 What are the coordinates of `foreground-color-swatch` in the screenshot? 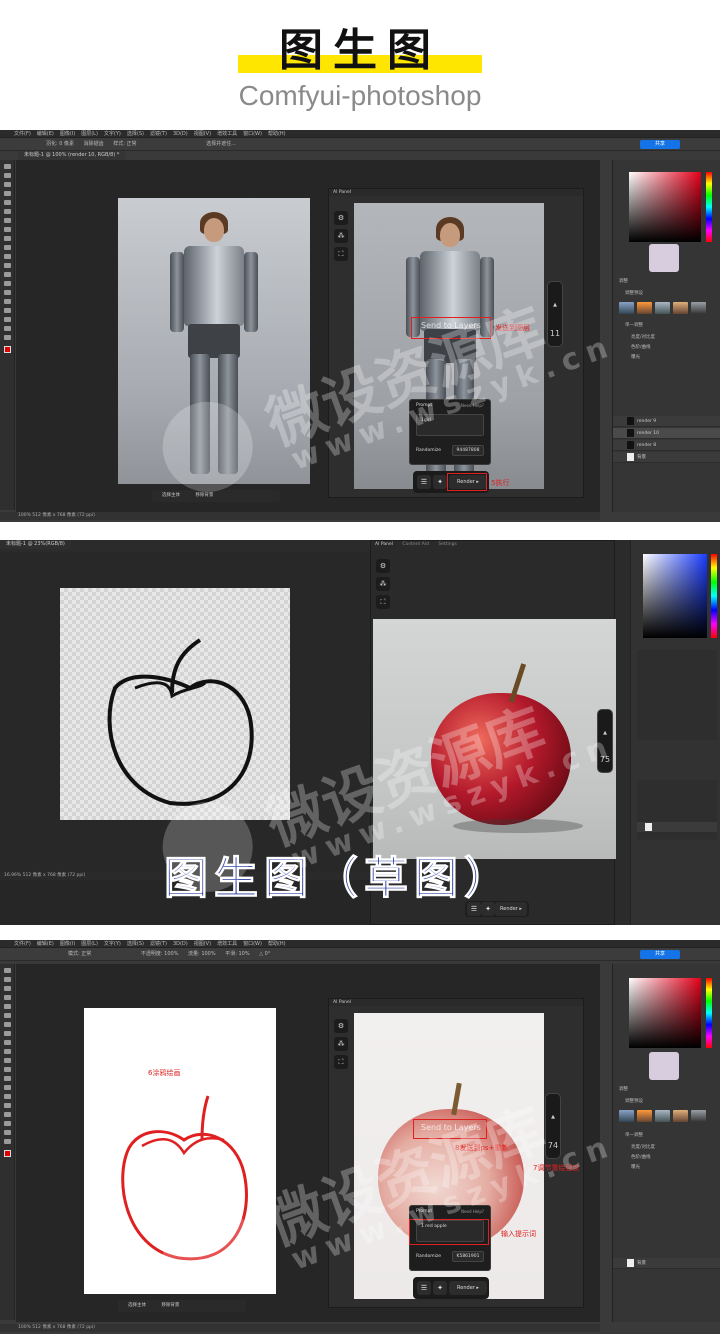 It's located at (7, 349).